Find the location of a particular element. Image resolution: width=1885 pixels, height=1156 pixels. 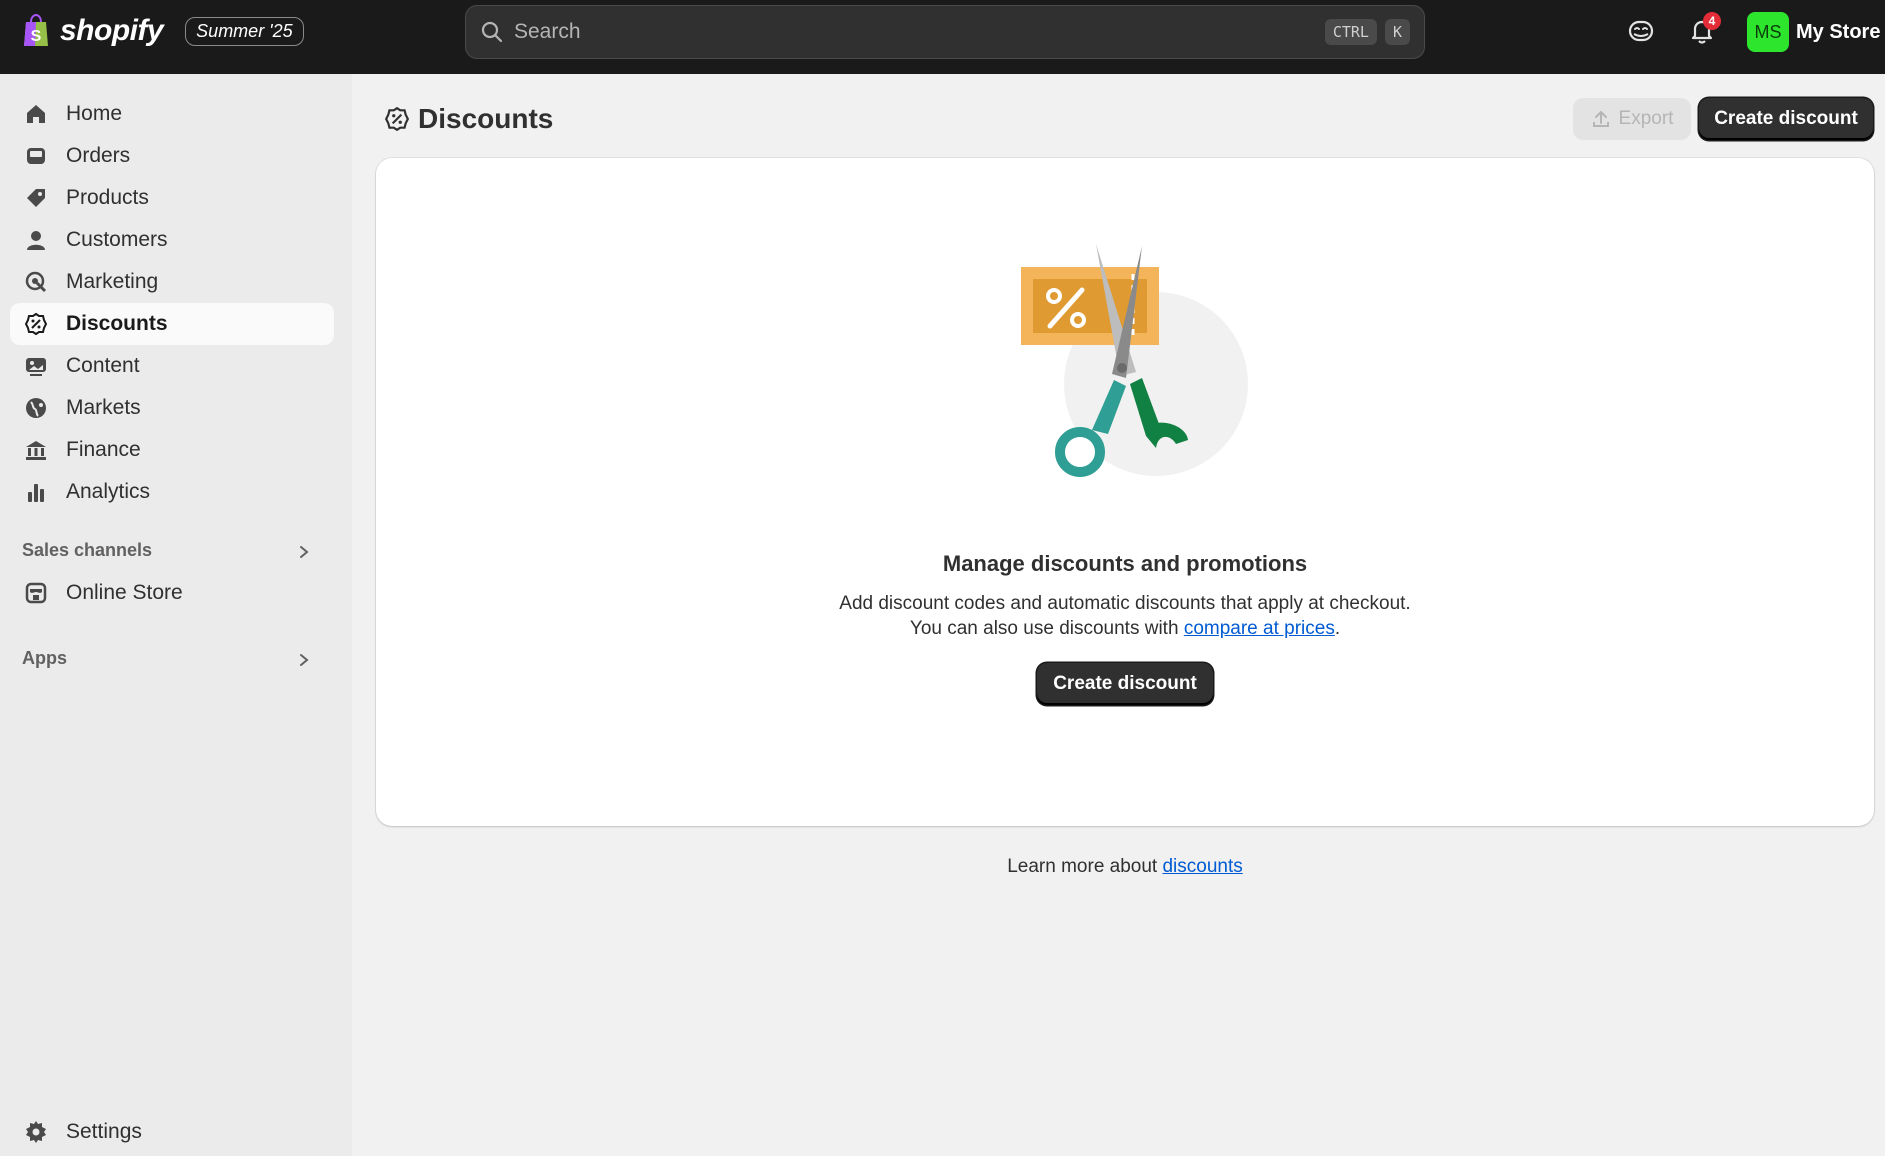

sidebar-item-label: Home is located at coordinates (94, 113).